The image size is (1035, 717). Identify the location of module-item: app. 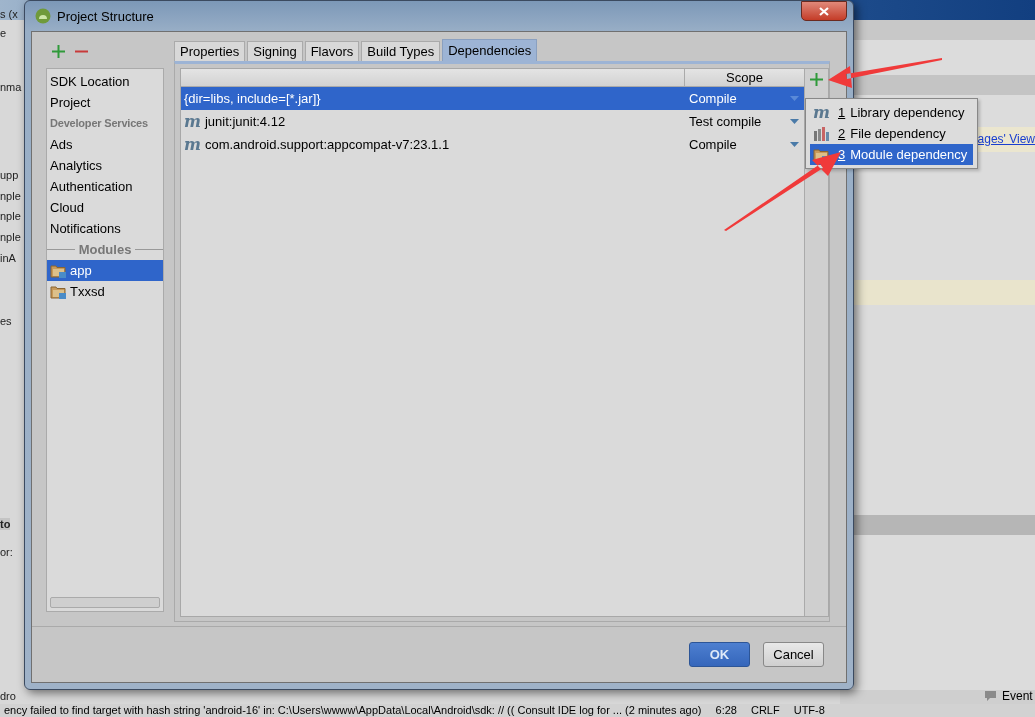
(105, 270).